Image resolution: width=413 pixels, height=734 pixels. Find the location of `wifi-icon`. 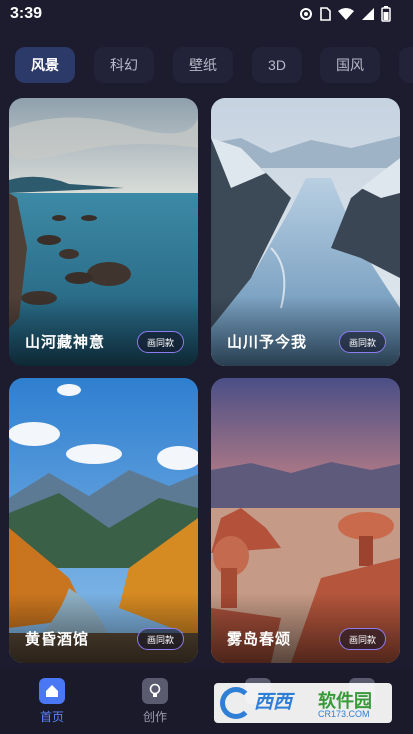

wifi-icon is located at coordinates (346, 16).